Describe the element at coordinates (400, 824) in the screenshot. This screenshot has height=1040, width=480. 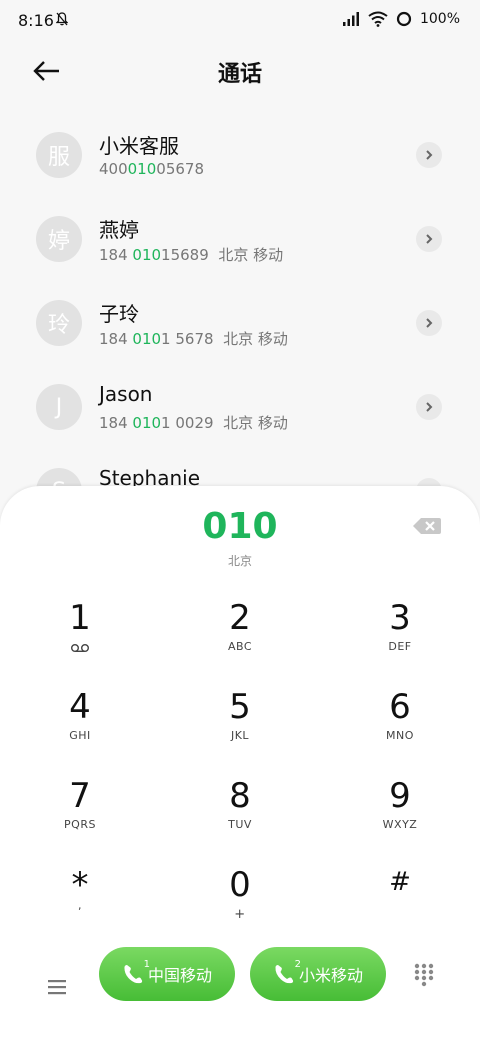
I see `key-letters: WXYZ` at that location.